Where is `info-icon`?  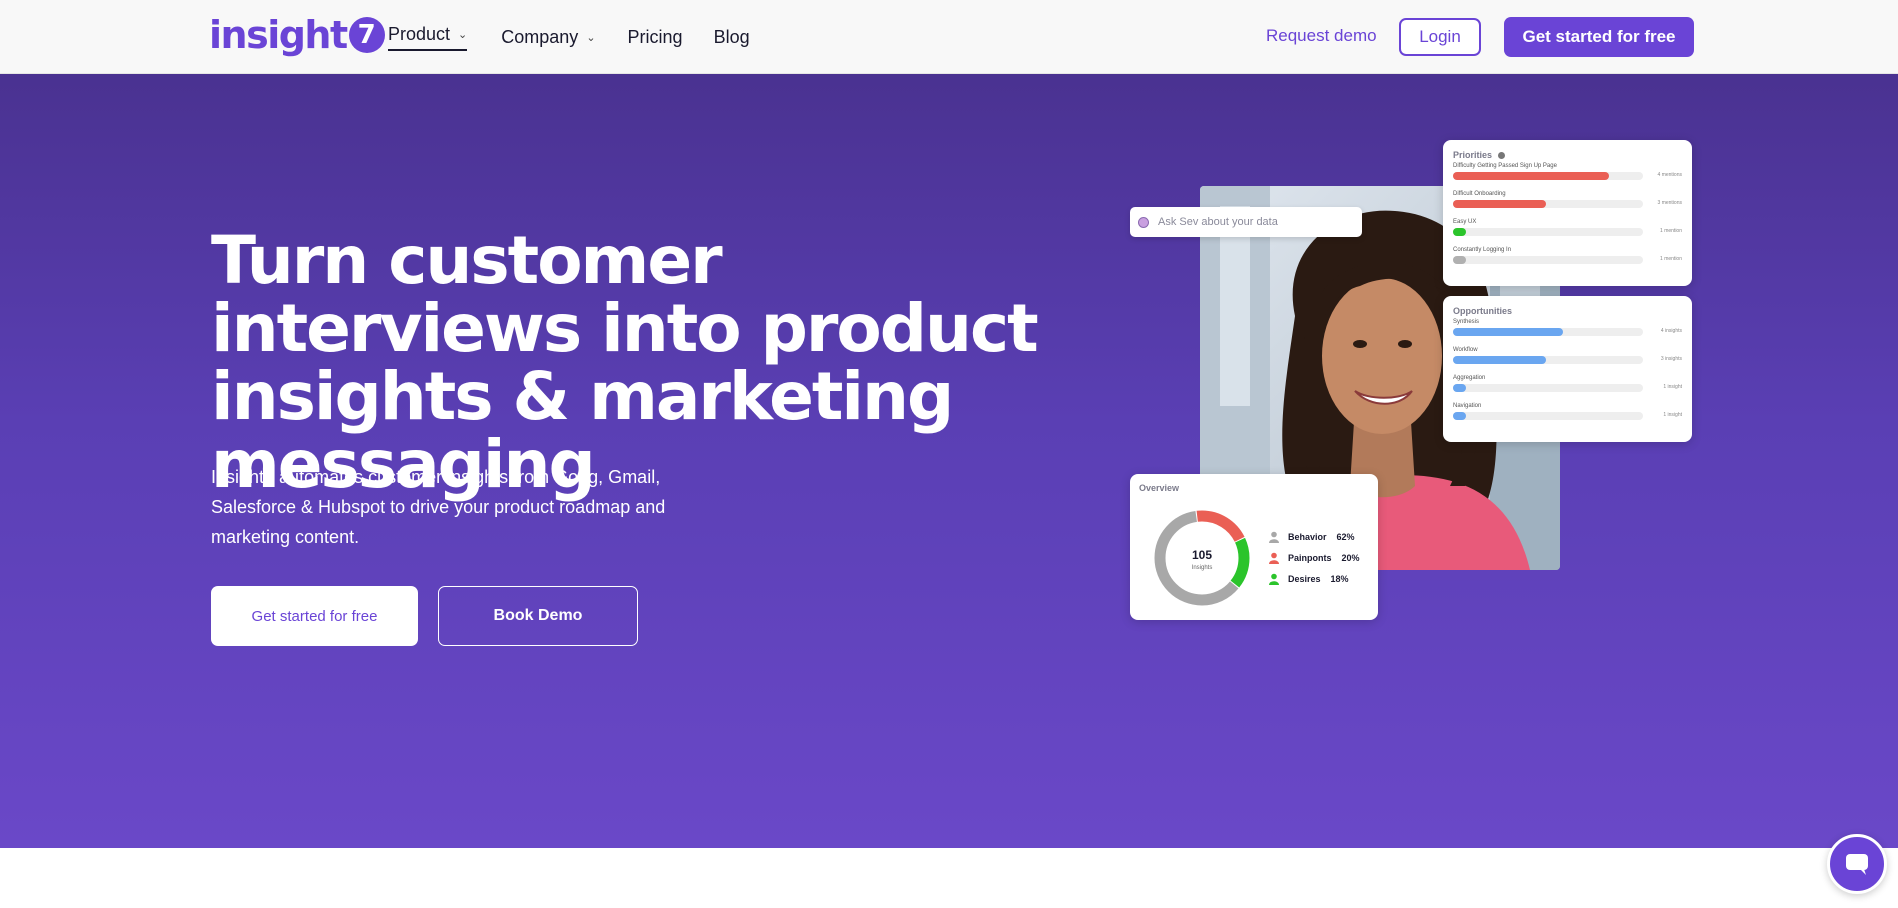
info-icon is located at coordinates (1502, 155).